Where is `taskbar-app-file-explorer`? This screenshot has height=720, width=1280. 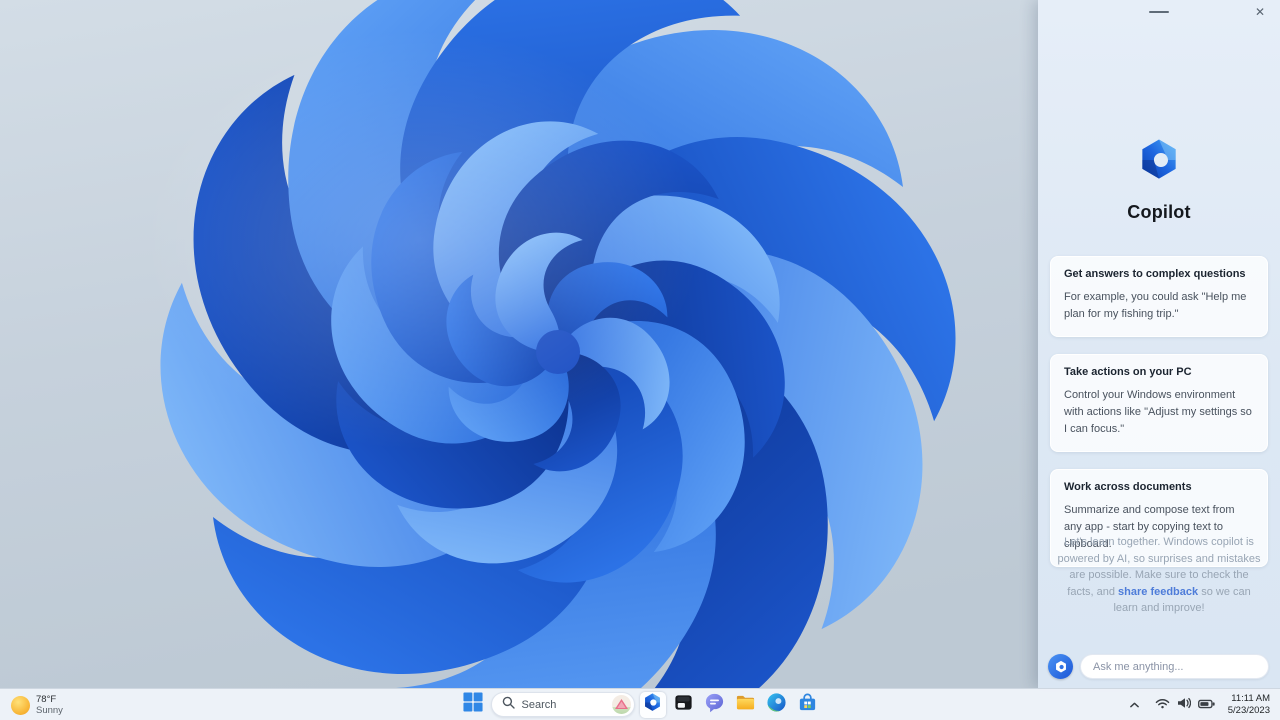
taskbar-app-file-explorer is located at coordinates (746, 705).